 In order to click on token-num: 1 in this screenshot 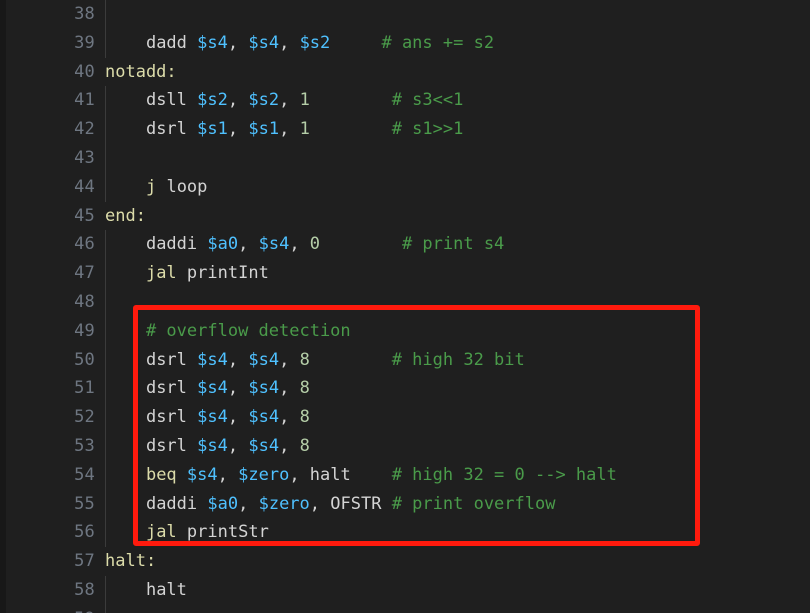, I will do `click(304, 100)`.